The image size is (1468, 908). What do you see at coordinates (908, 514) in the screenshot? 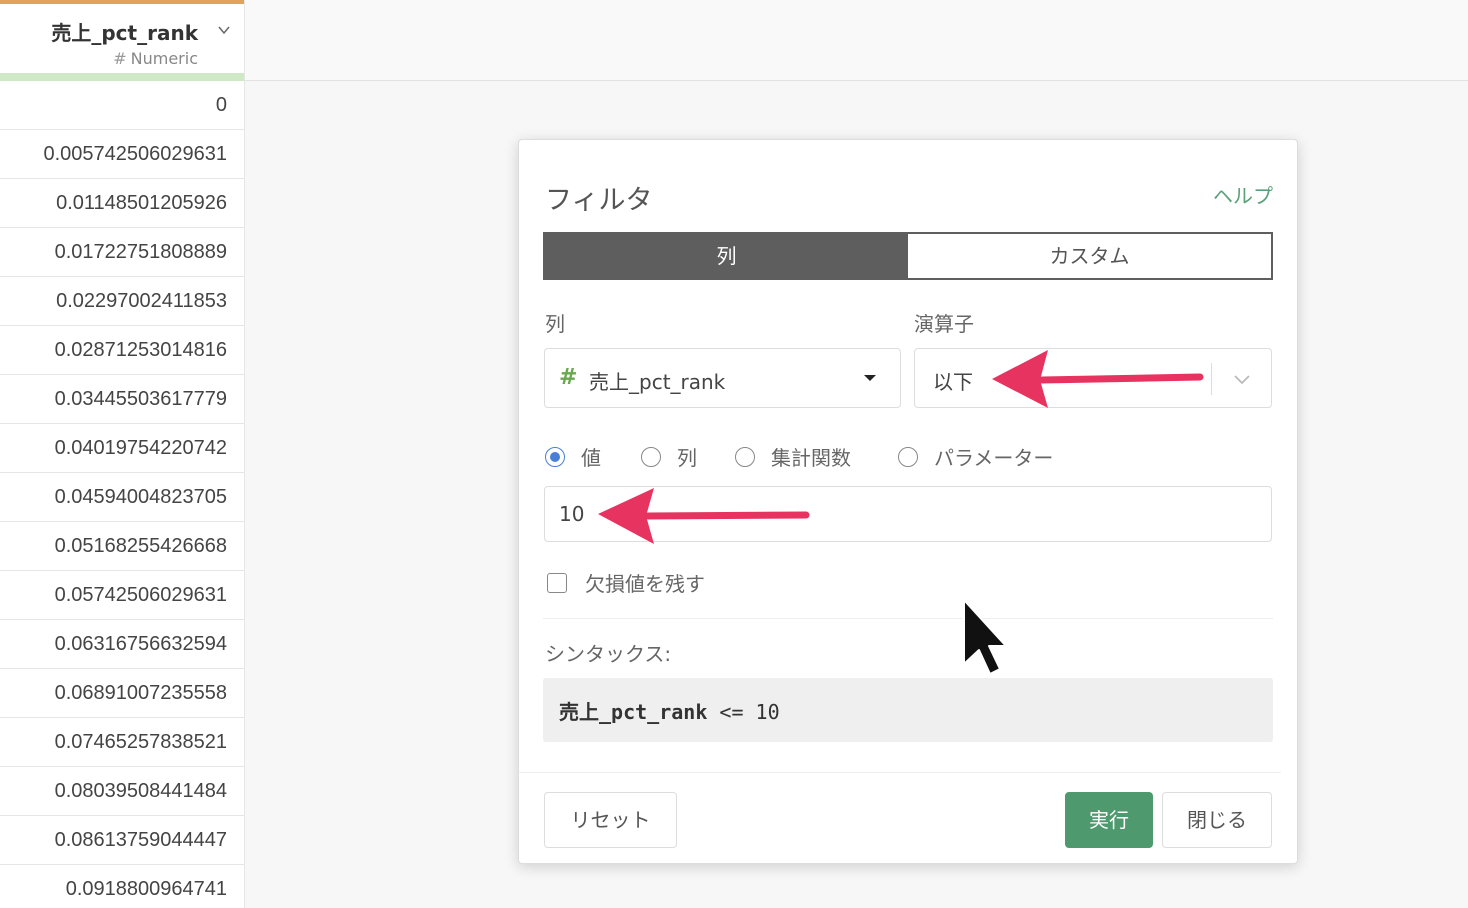
I see `value-input` at bounding box center [908, 514].